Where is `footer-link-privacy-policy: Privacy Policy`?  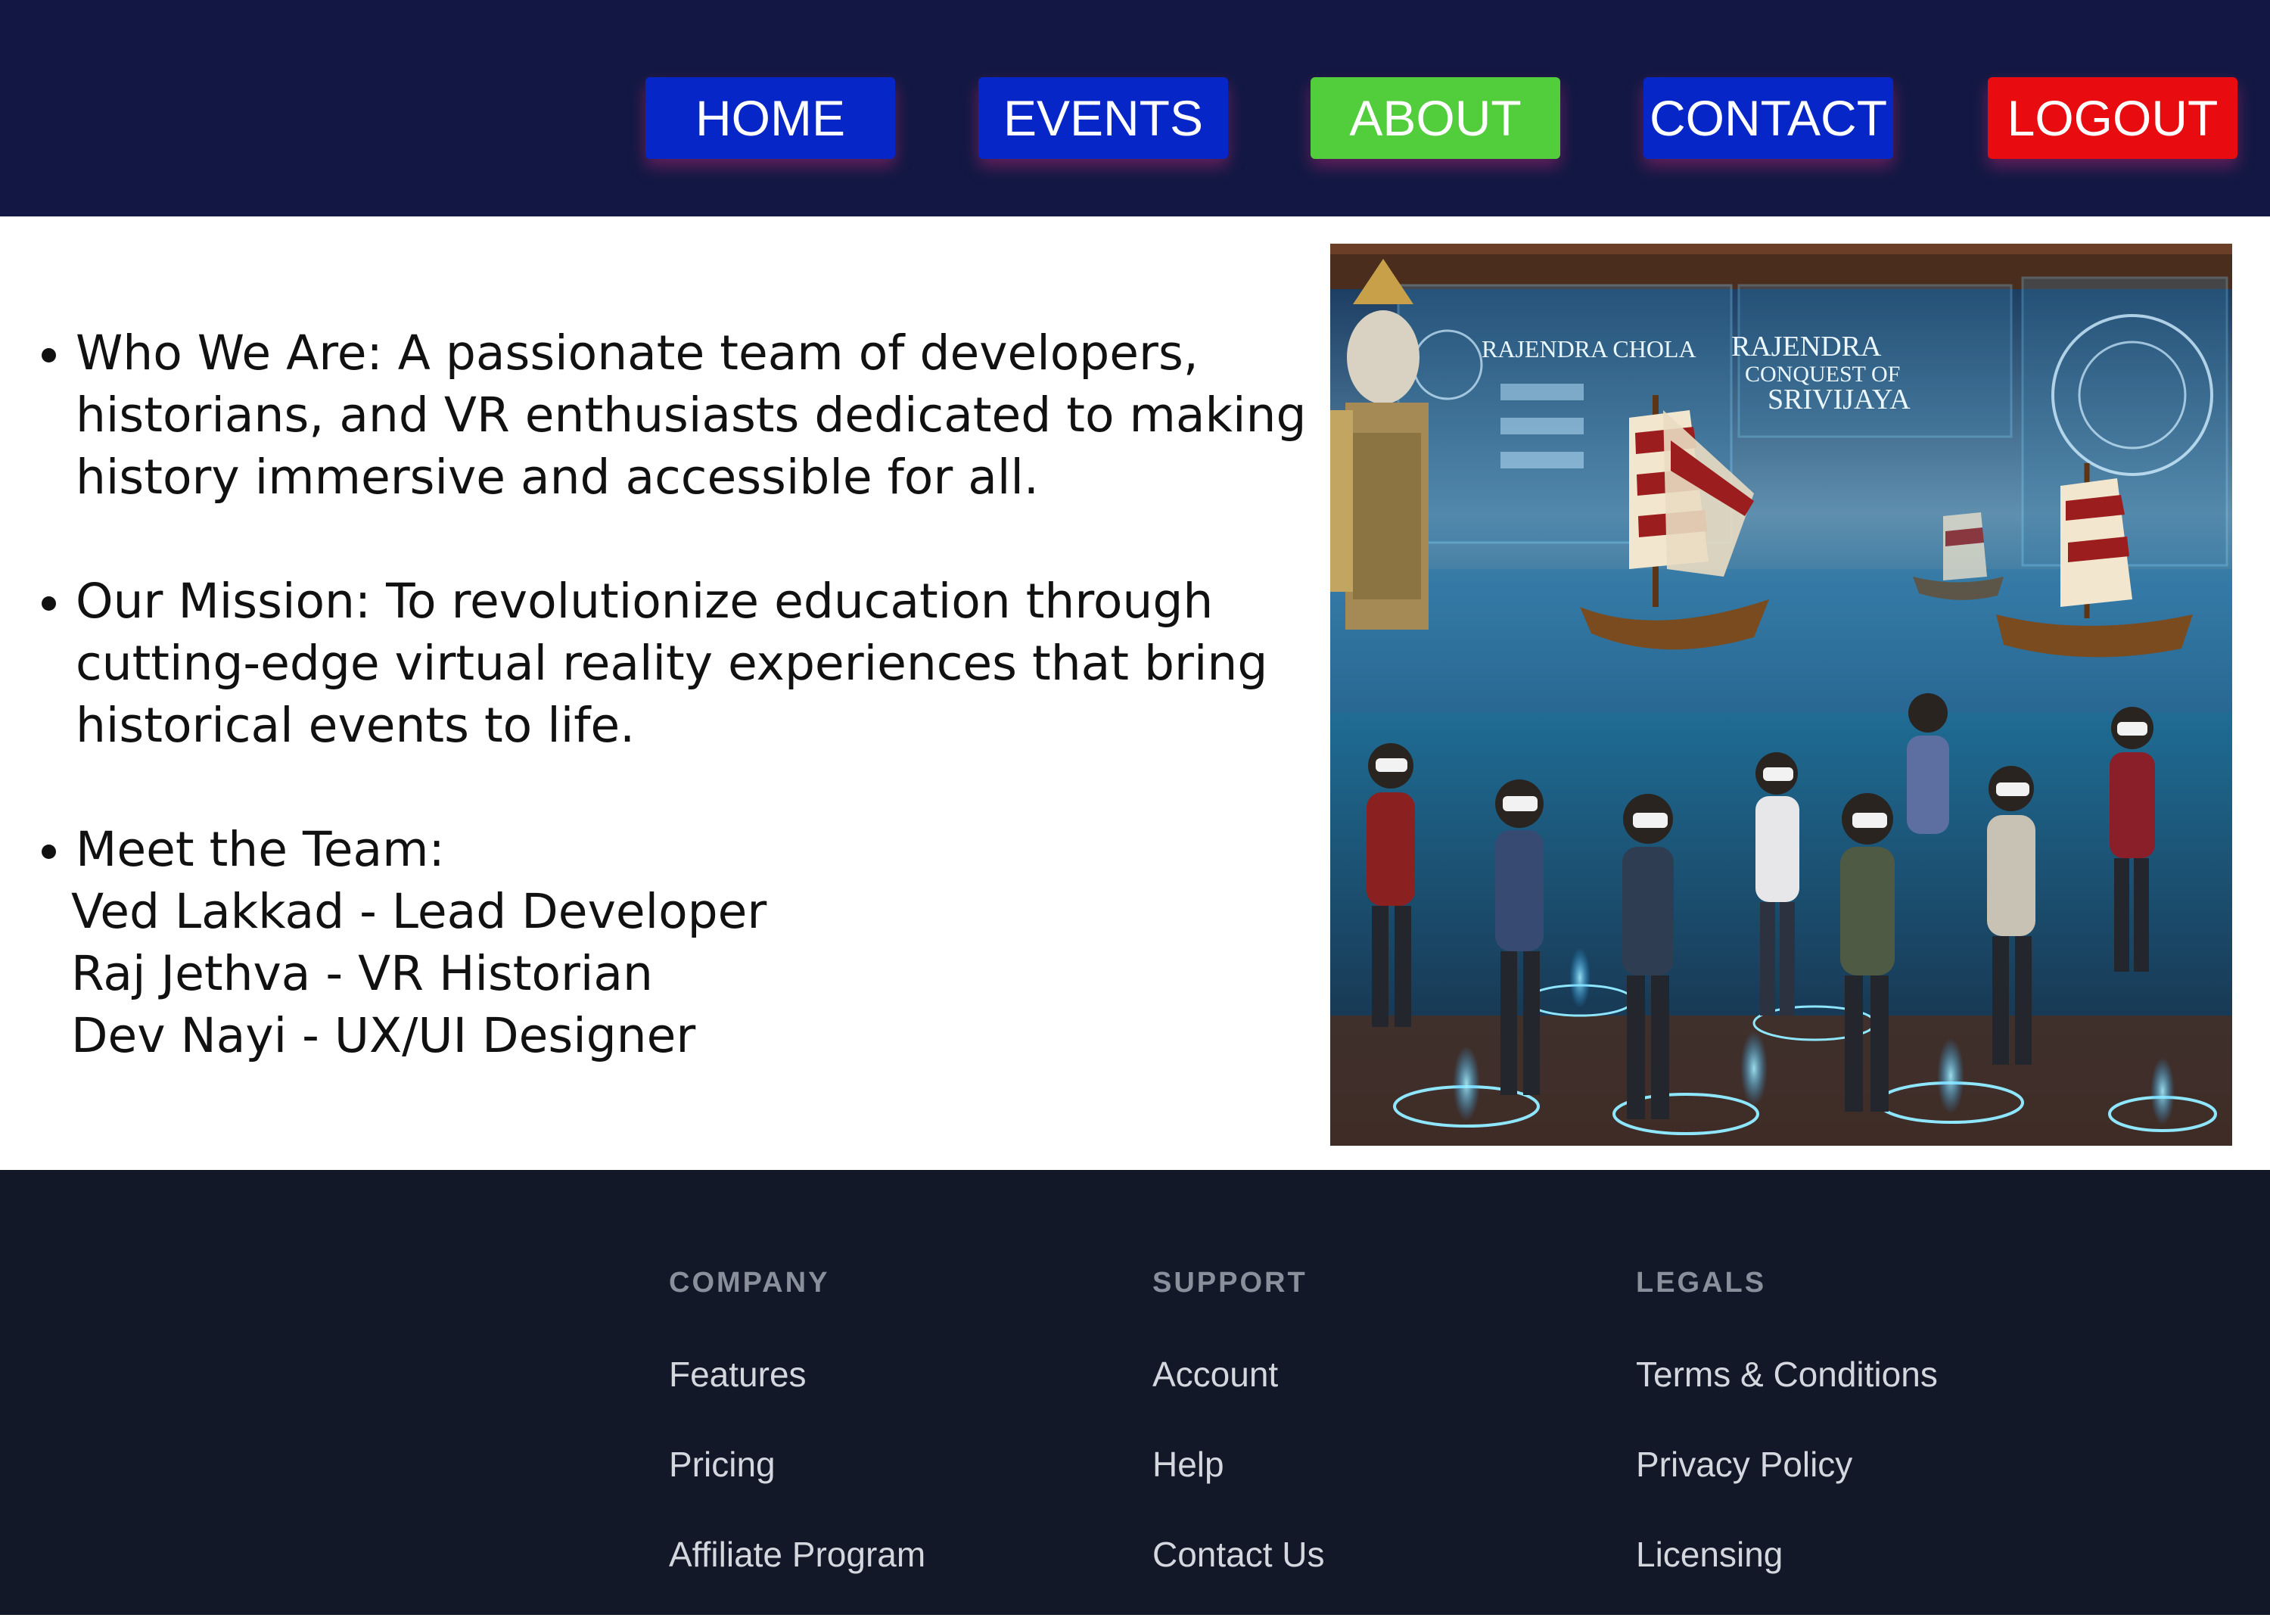
footer-link-privacy-policy: Privacy Policy is located at coordinates (1787, 1489).